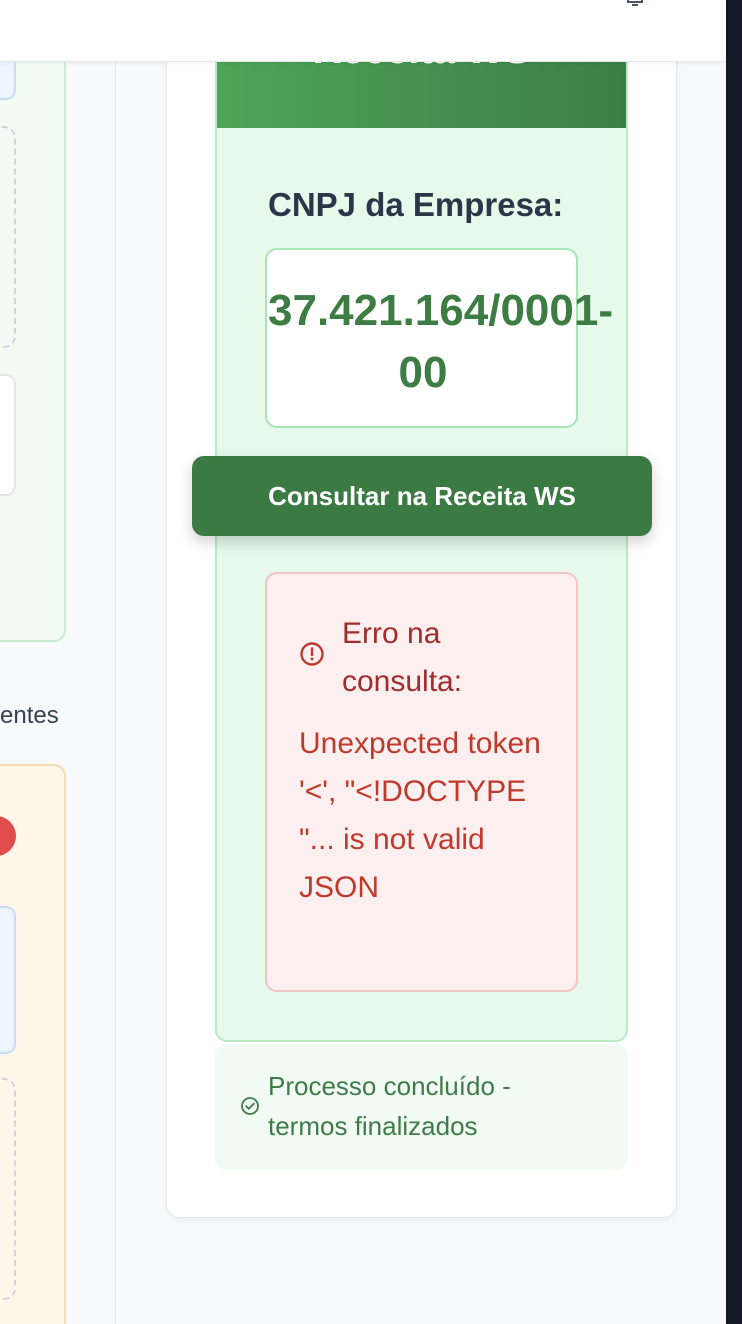  What do you see at coordinates (363, 31) in the screenshot?
I see `top-bar` at bounding box center [363, 31].